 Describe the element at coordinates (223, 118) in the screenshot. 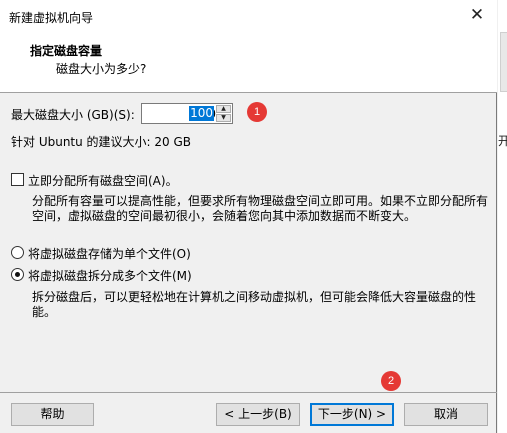

I see `spin-down-icon: ▼` at that location.